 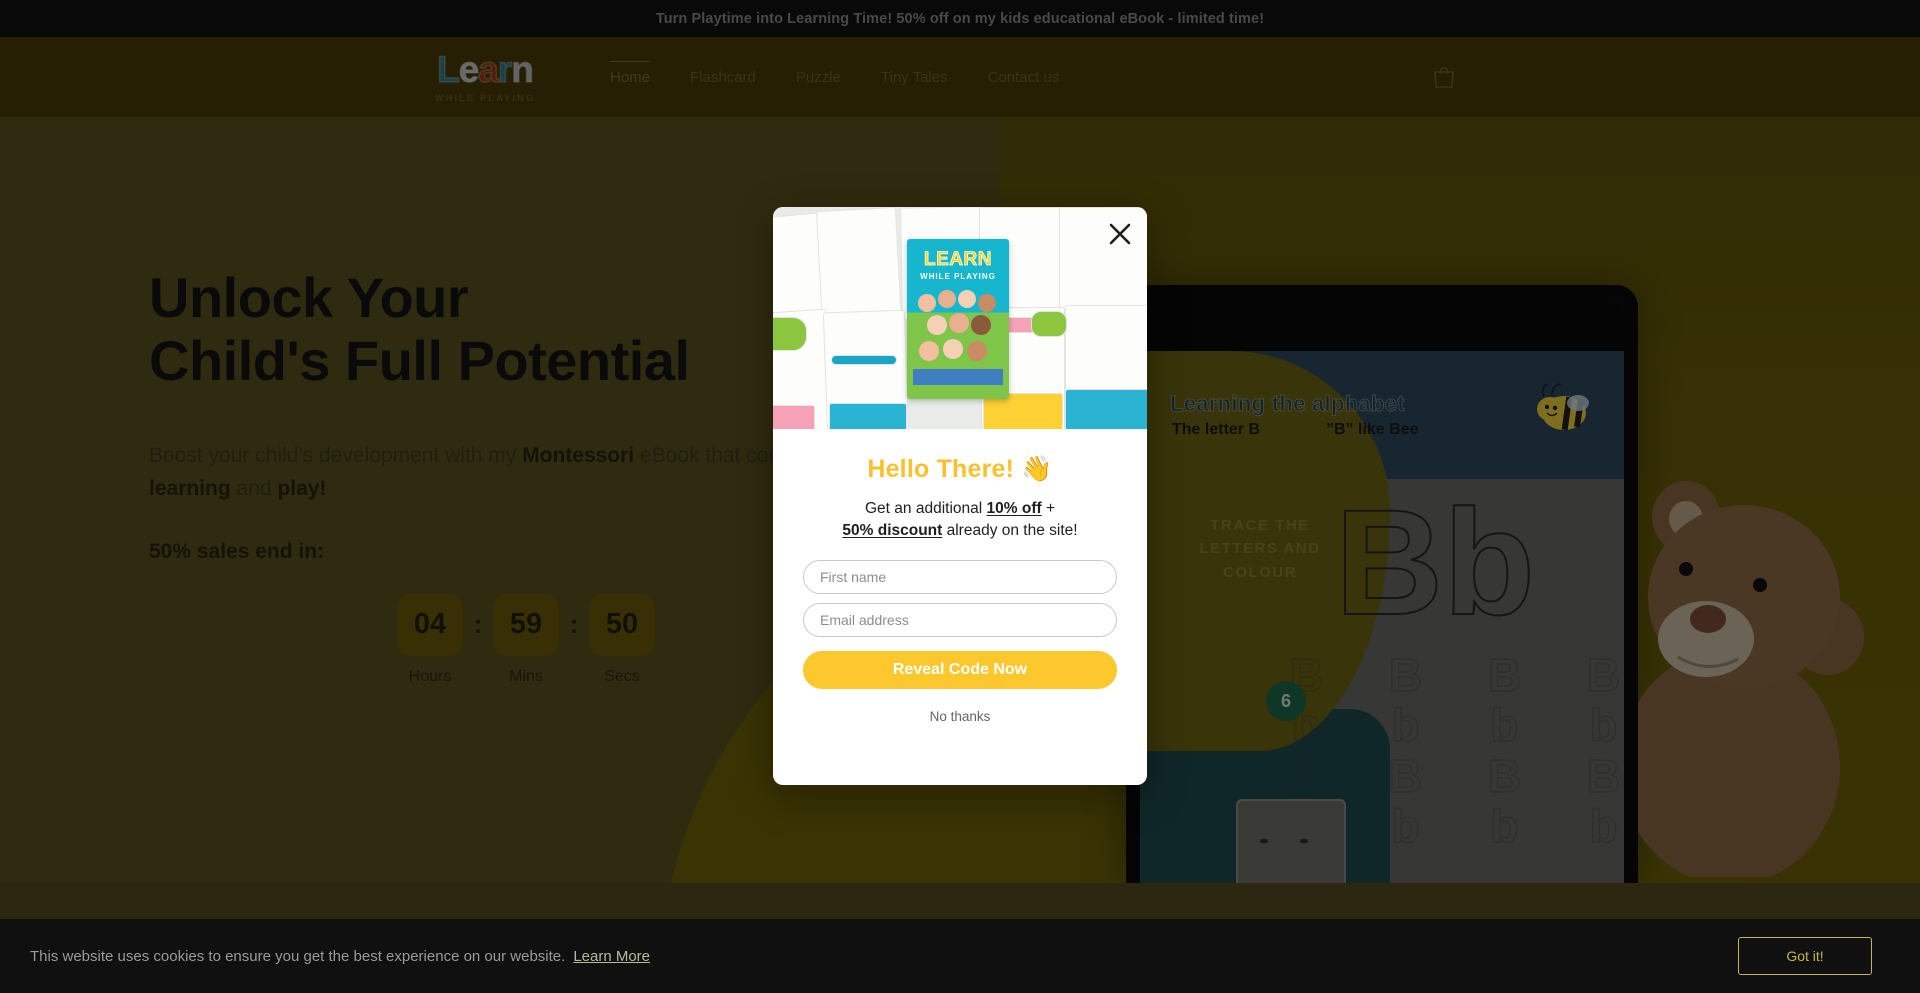 I want to click on ebook-cover: LEARN WHILE PLAYING, so click(x=958, y=319).